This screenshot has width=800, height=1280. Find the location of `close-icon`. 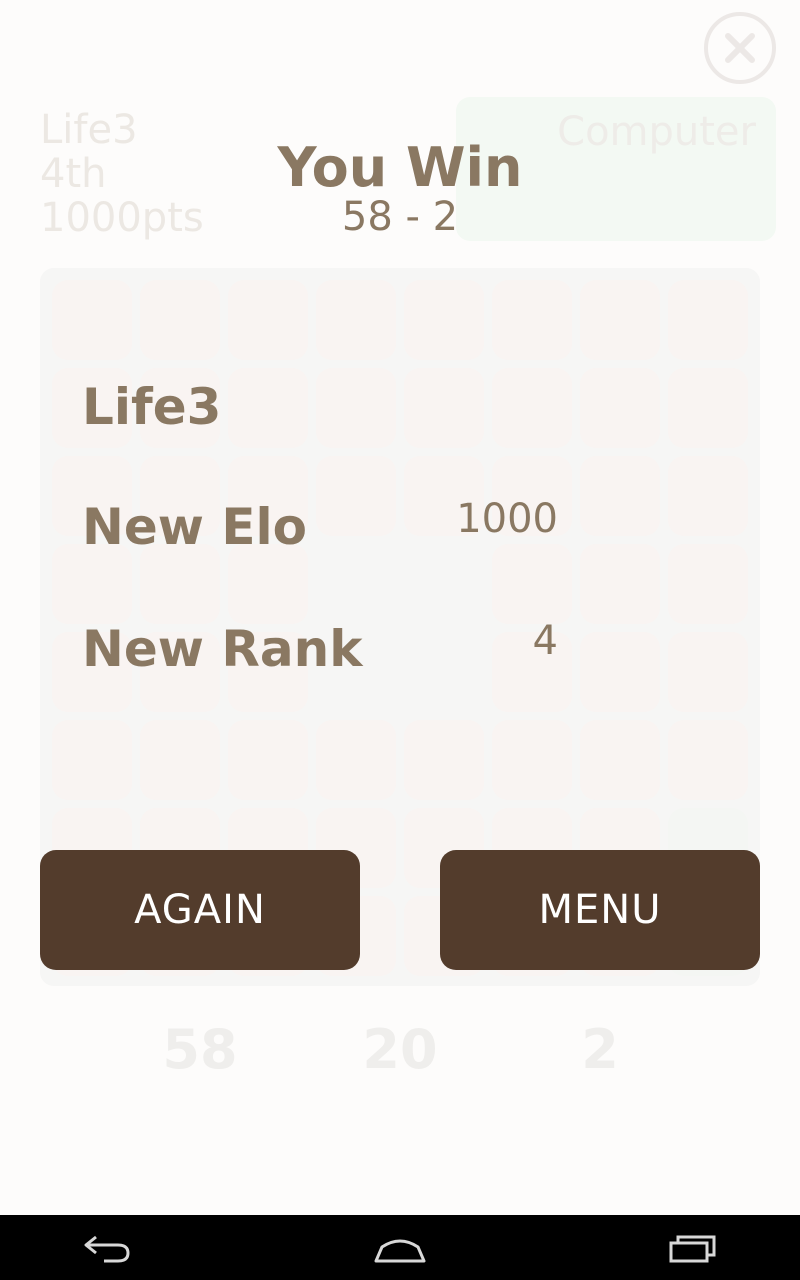

close-icon is located at coordinates (740, 48).